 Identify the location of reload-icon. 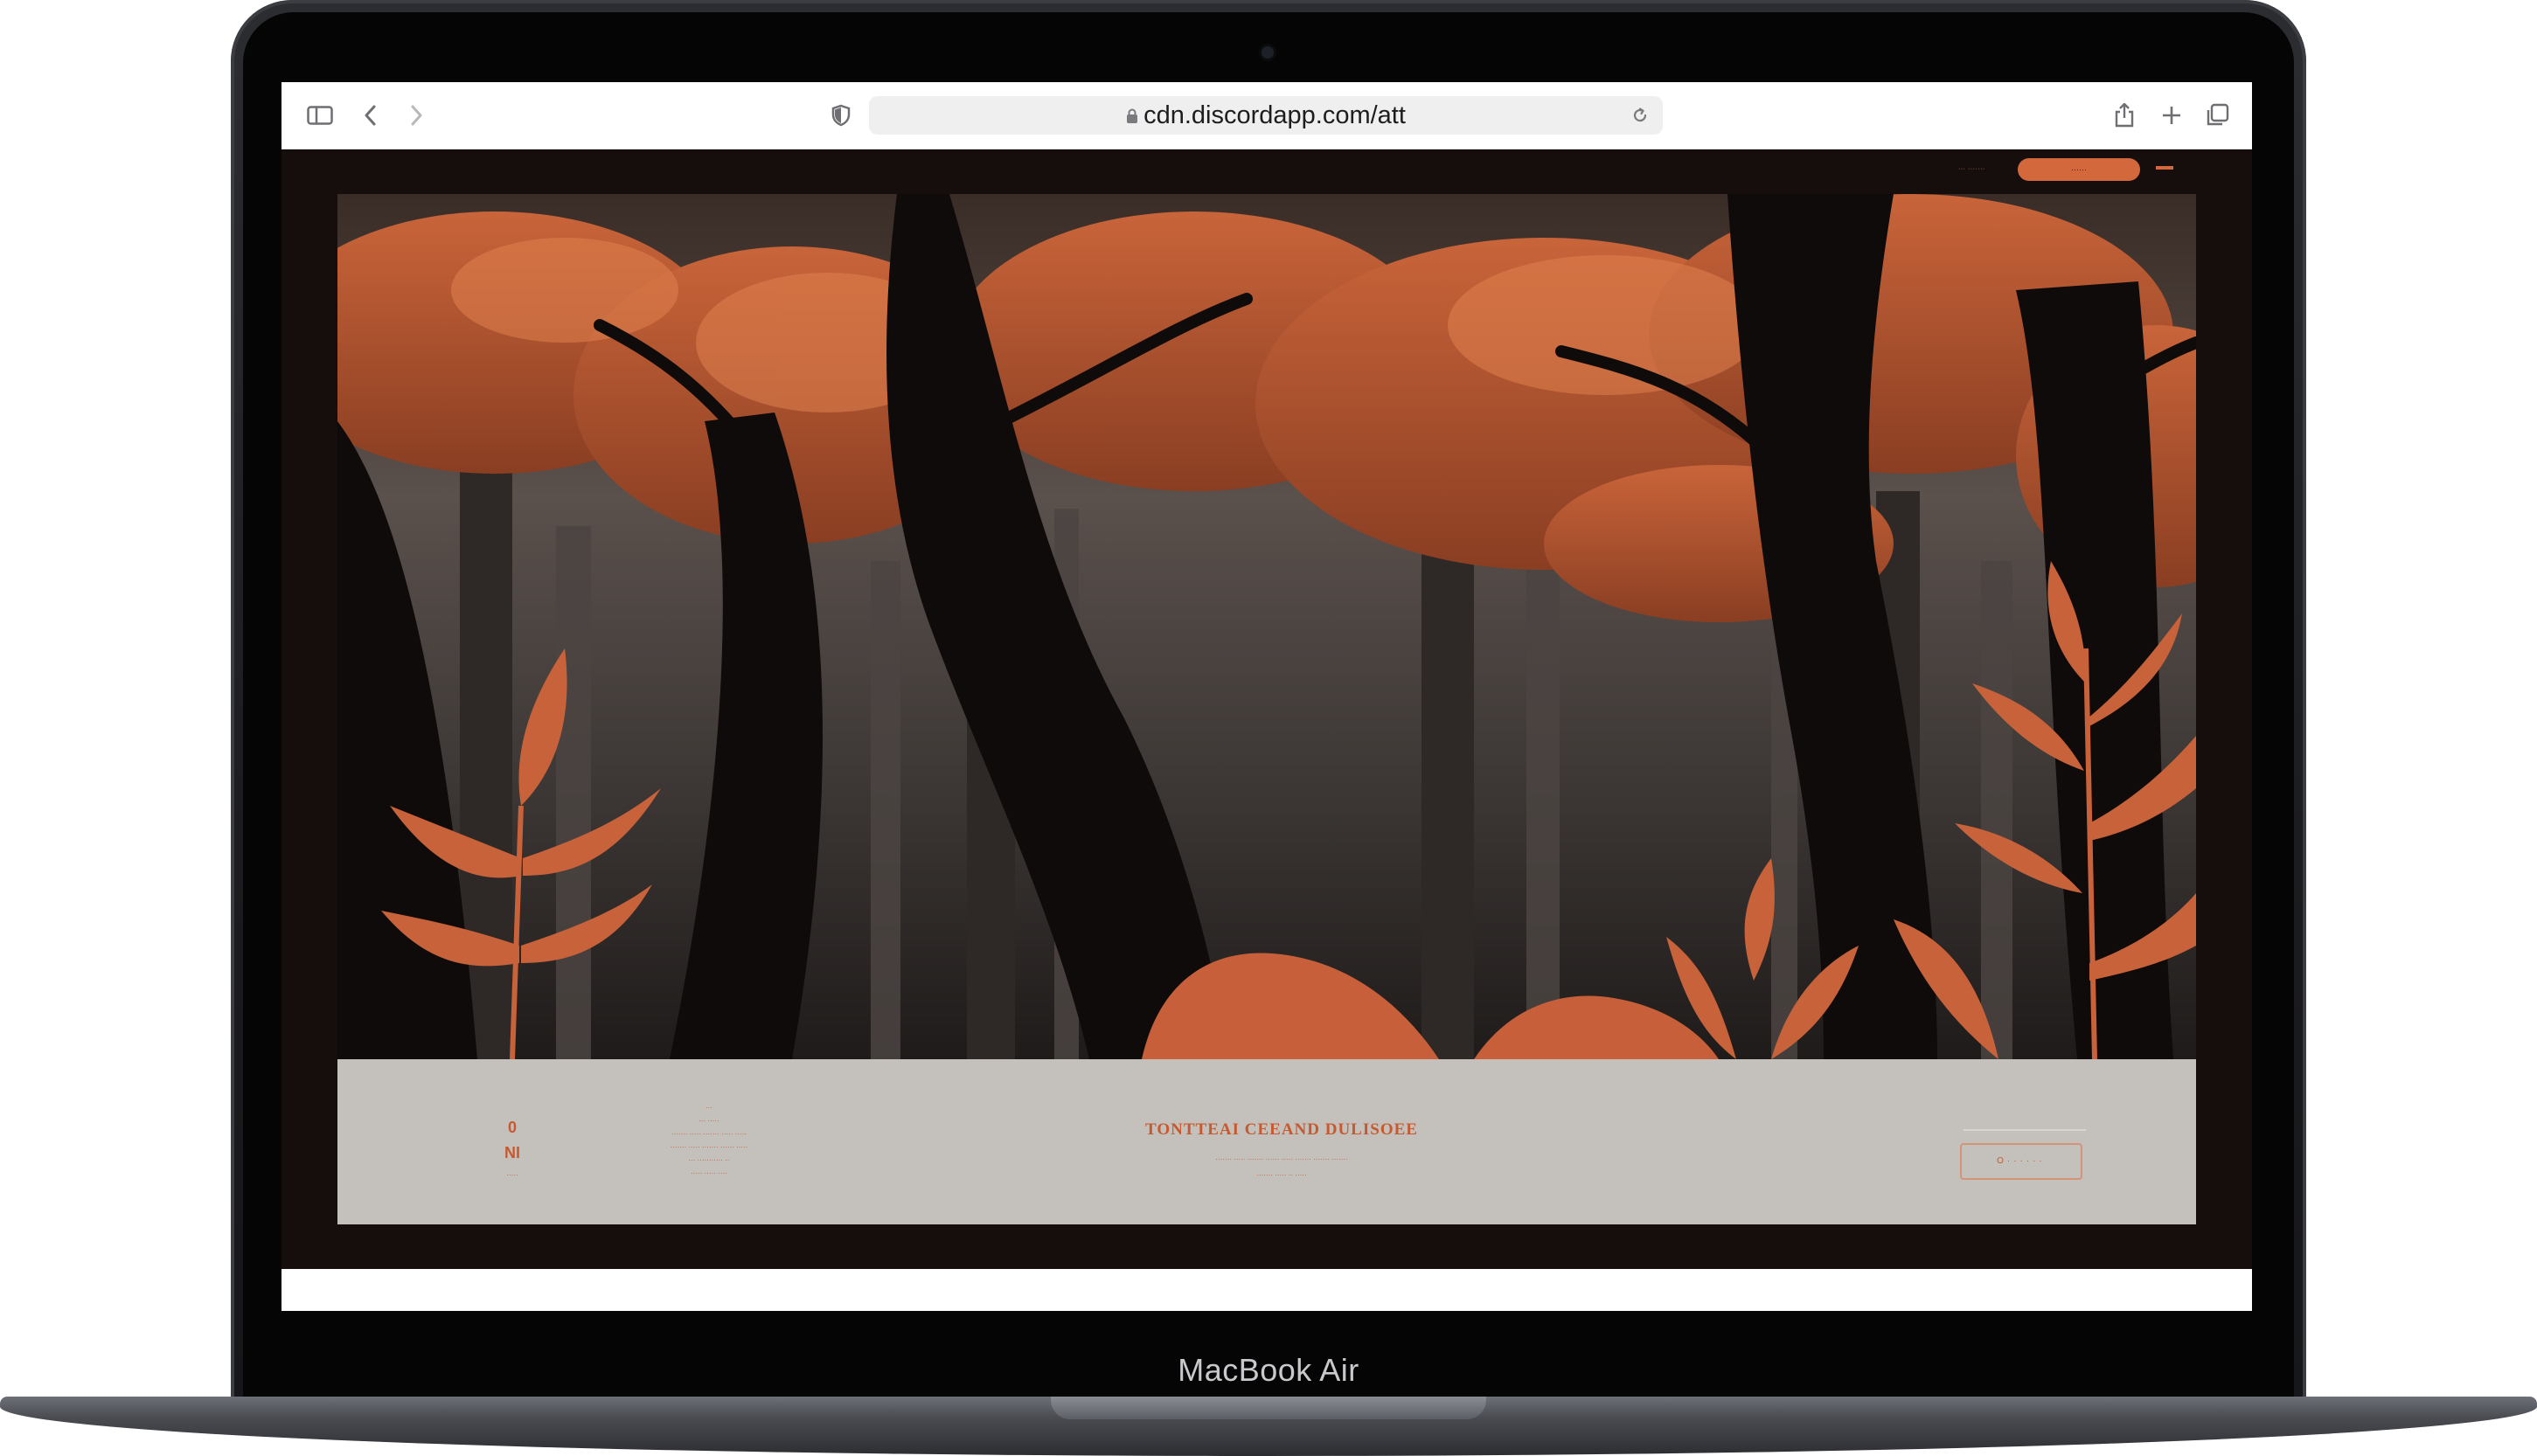
(1640, 115).